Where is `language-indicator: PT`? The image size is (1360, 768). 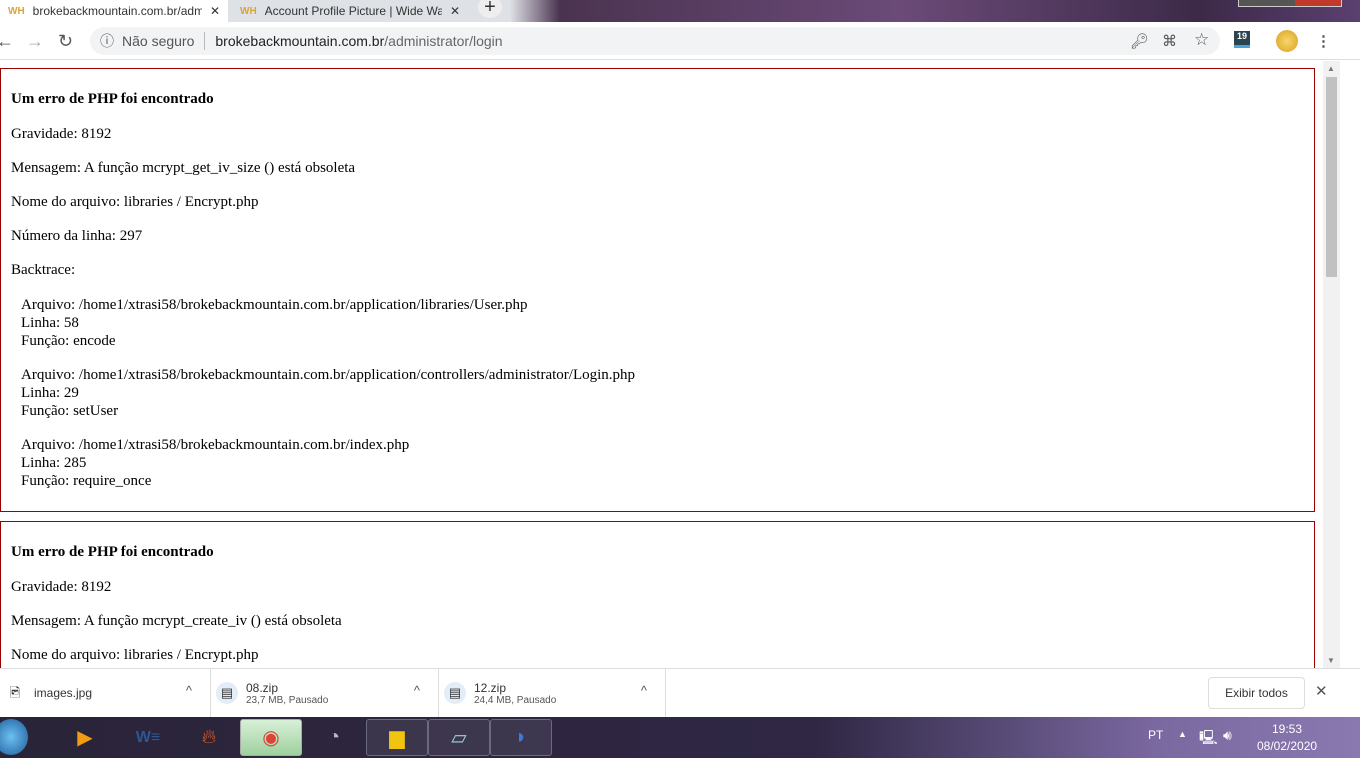 language-indicator: PT is located at coordinates (1155, 735).